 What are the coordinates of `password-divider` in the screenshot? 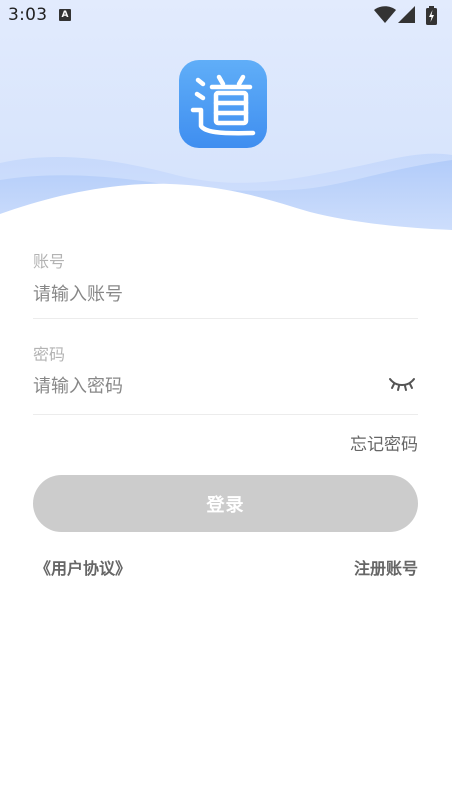 It's located at (225, 414).